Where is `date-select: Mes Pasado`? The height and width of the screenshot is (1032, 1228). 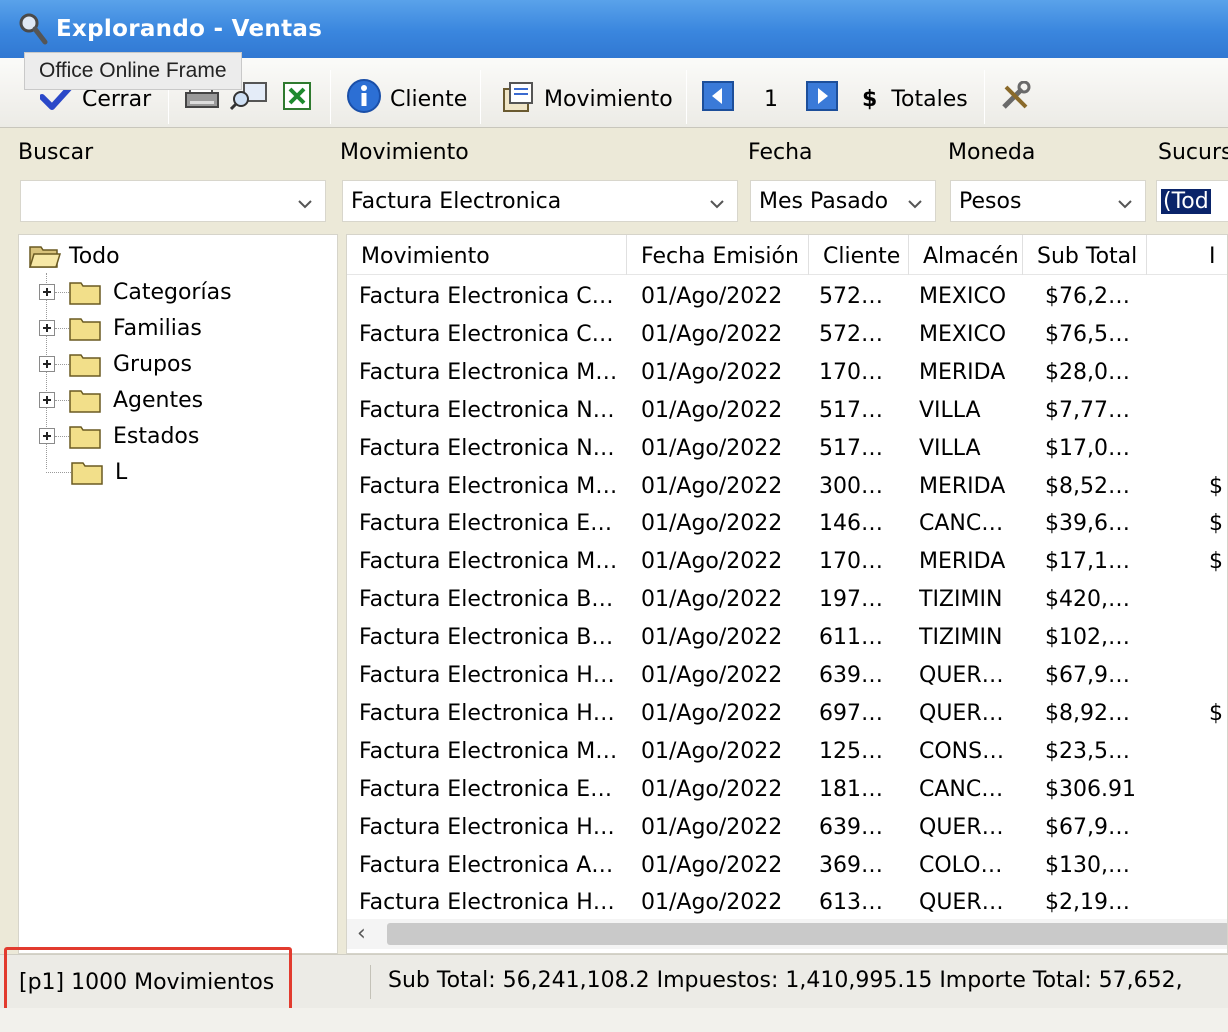
date-select: Mes Pasado is located at coordinates (843, 201).